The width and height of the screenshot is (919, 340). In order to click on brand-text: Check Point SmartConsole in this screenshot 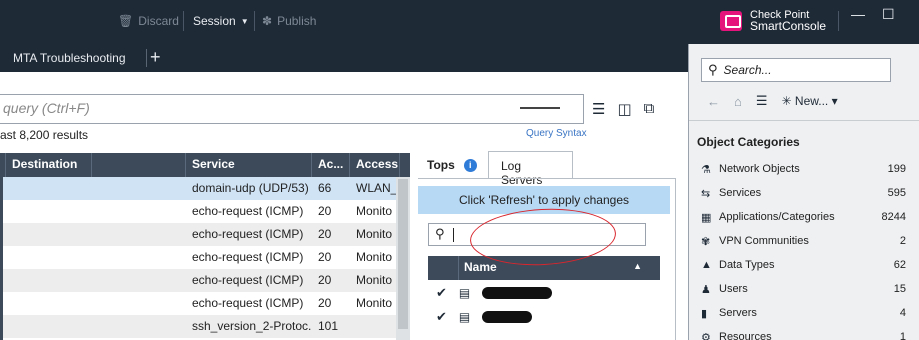, I will do `click(788, 21)`.